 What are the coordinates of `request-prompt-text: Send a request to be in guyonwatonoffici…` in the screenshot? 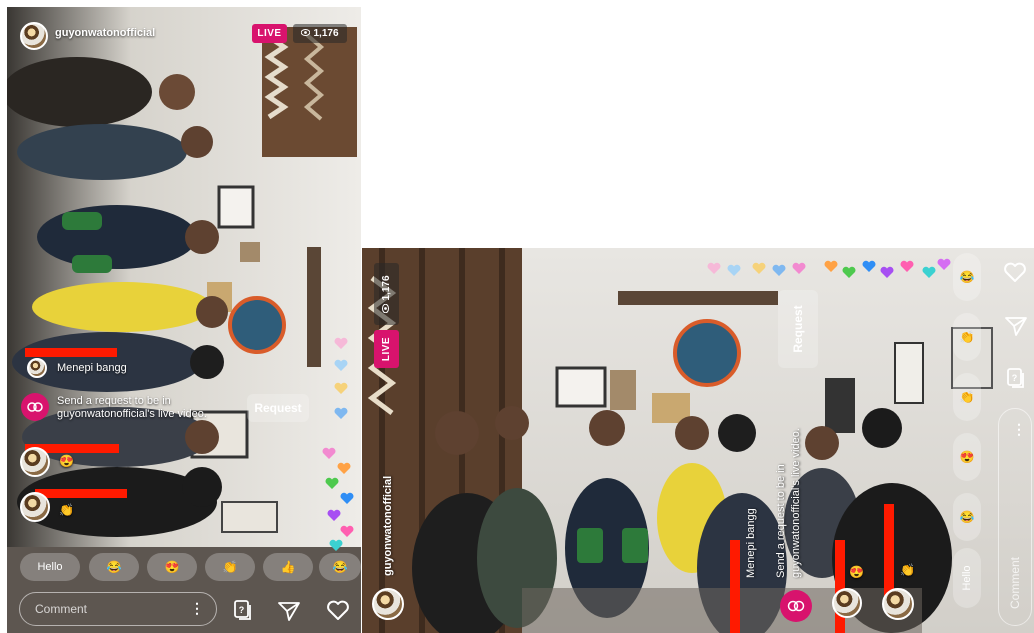 It's located at (132, 407).